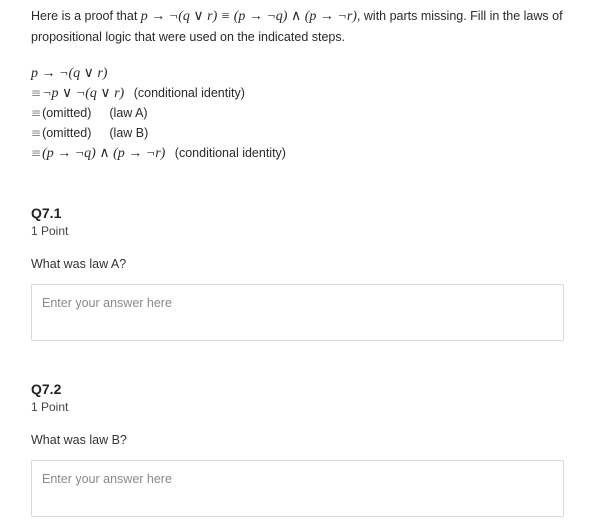 This screenshot has height=522, width=599. What do you see at coordinates (104, 153) in the screenshot?
I see `proof-formula: (p → ¬q) ∧ (p → ¬r)` at bounding box center [104, 153].